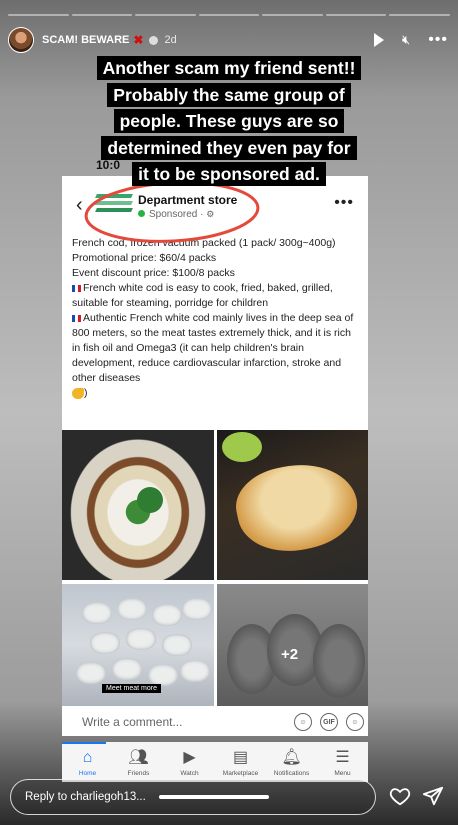 Image resolution: width=458 pixels, height=825 pixels. Describe the element at coordinates (228, 40) in the screenshot. I see `story-header: SCAM! BEWARE ✖ 2d 🔇︎ •••` at that location.